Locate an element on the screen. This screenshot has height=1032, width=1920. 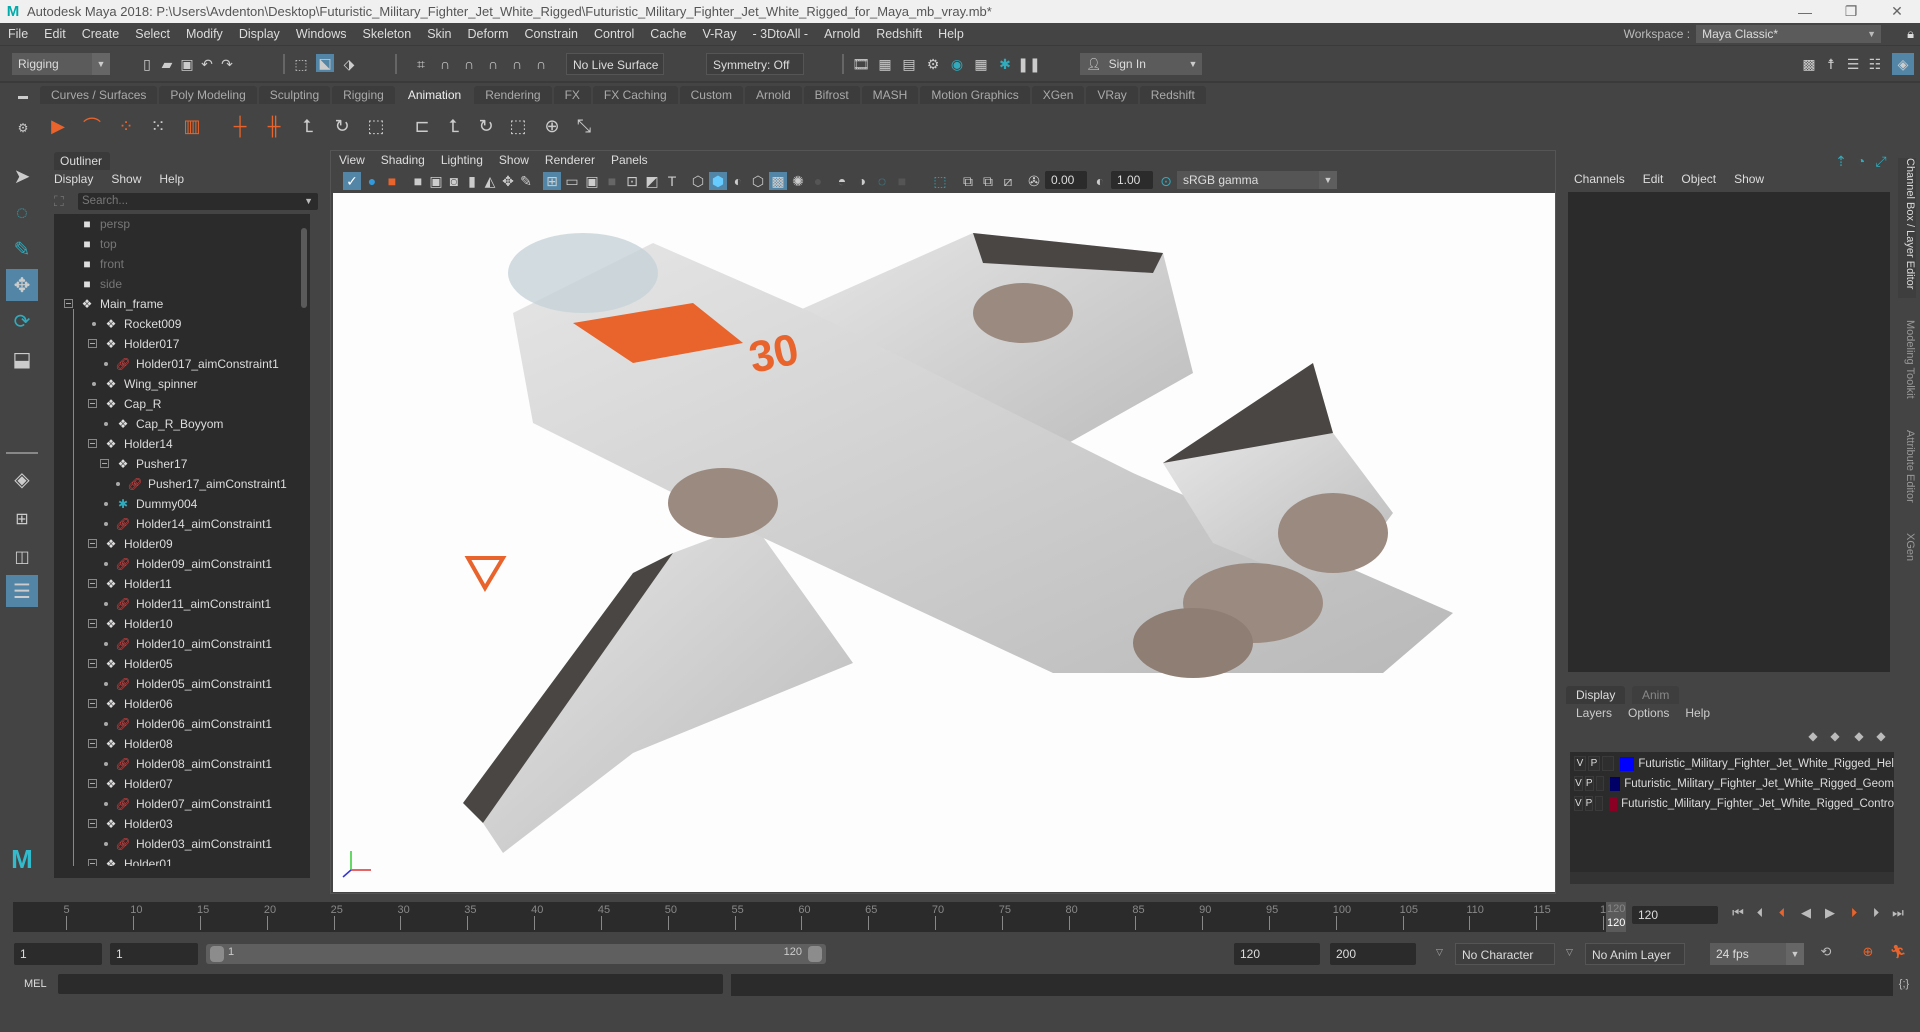
anim-layer-field: No Anim Layer is located at coordinates (1635, 954).